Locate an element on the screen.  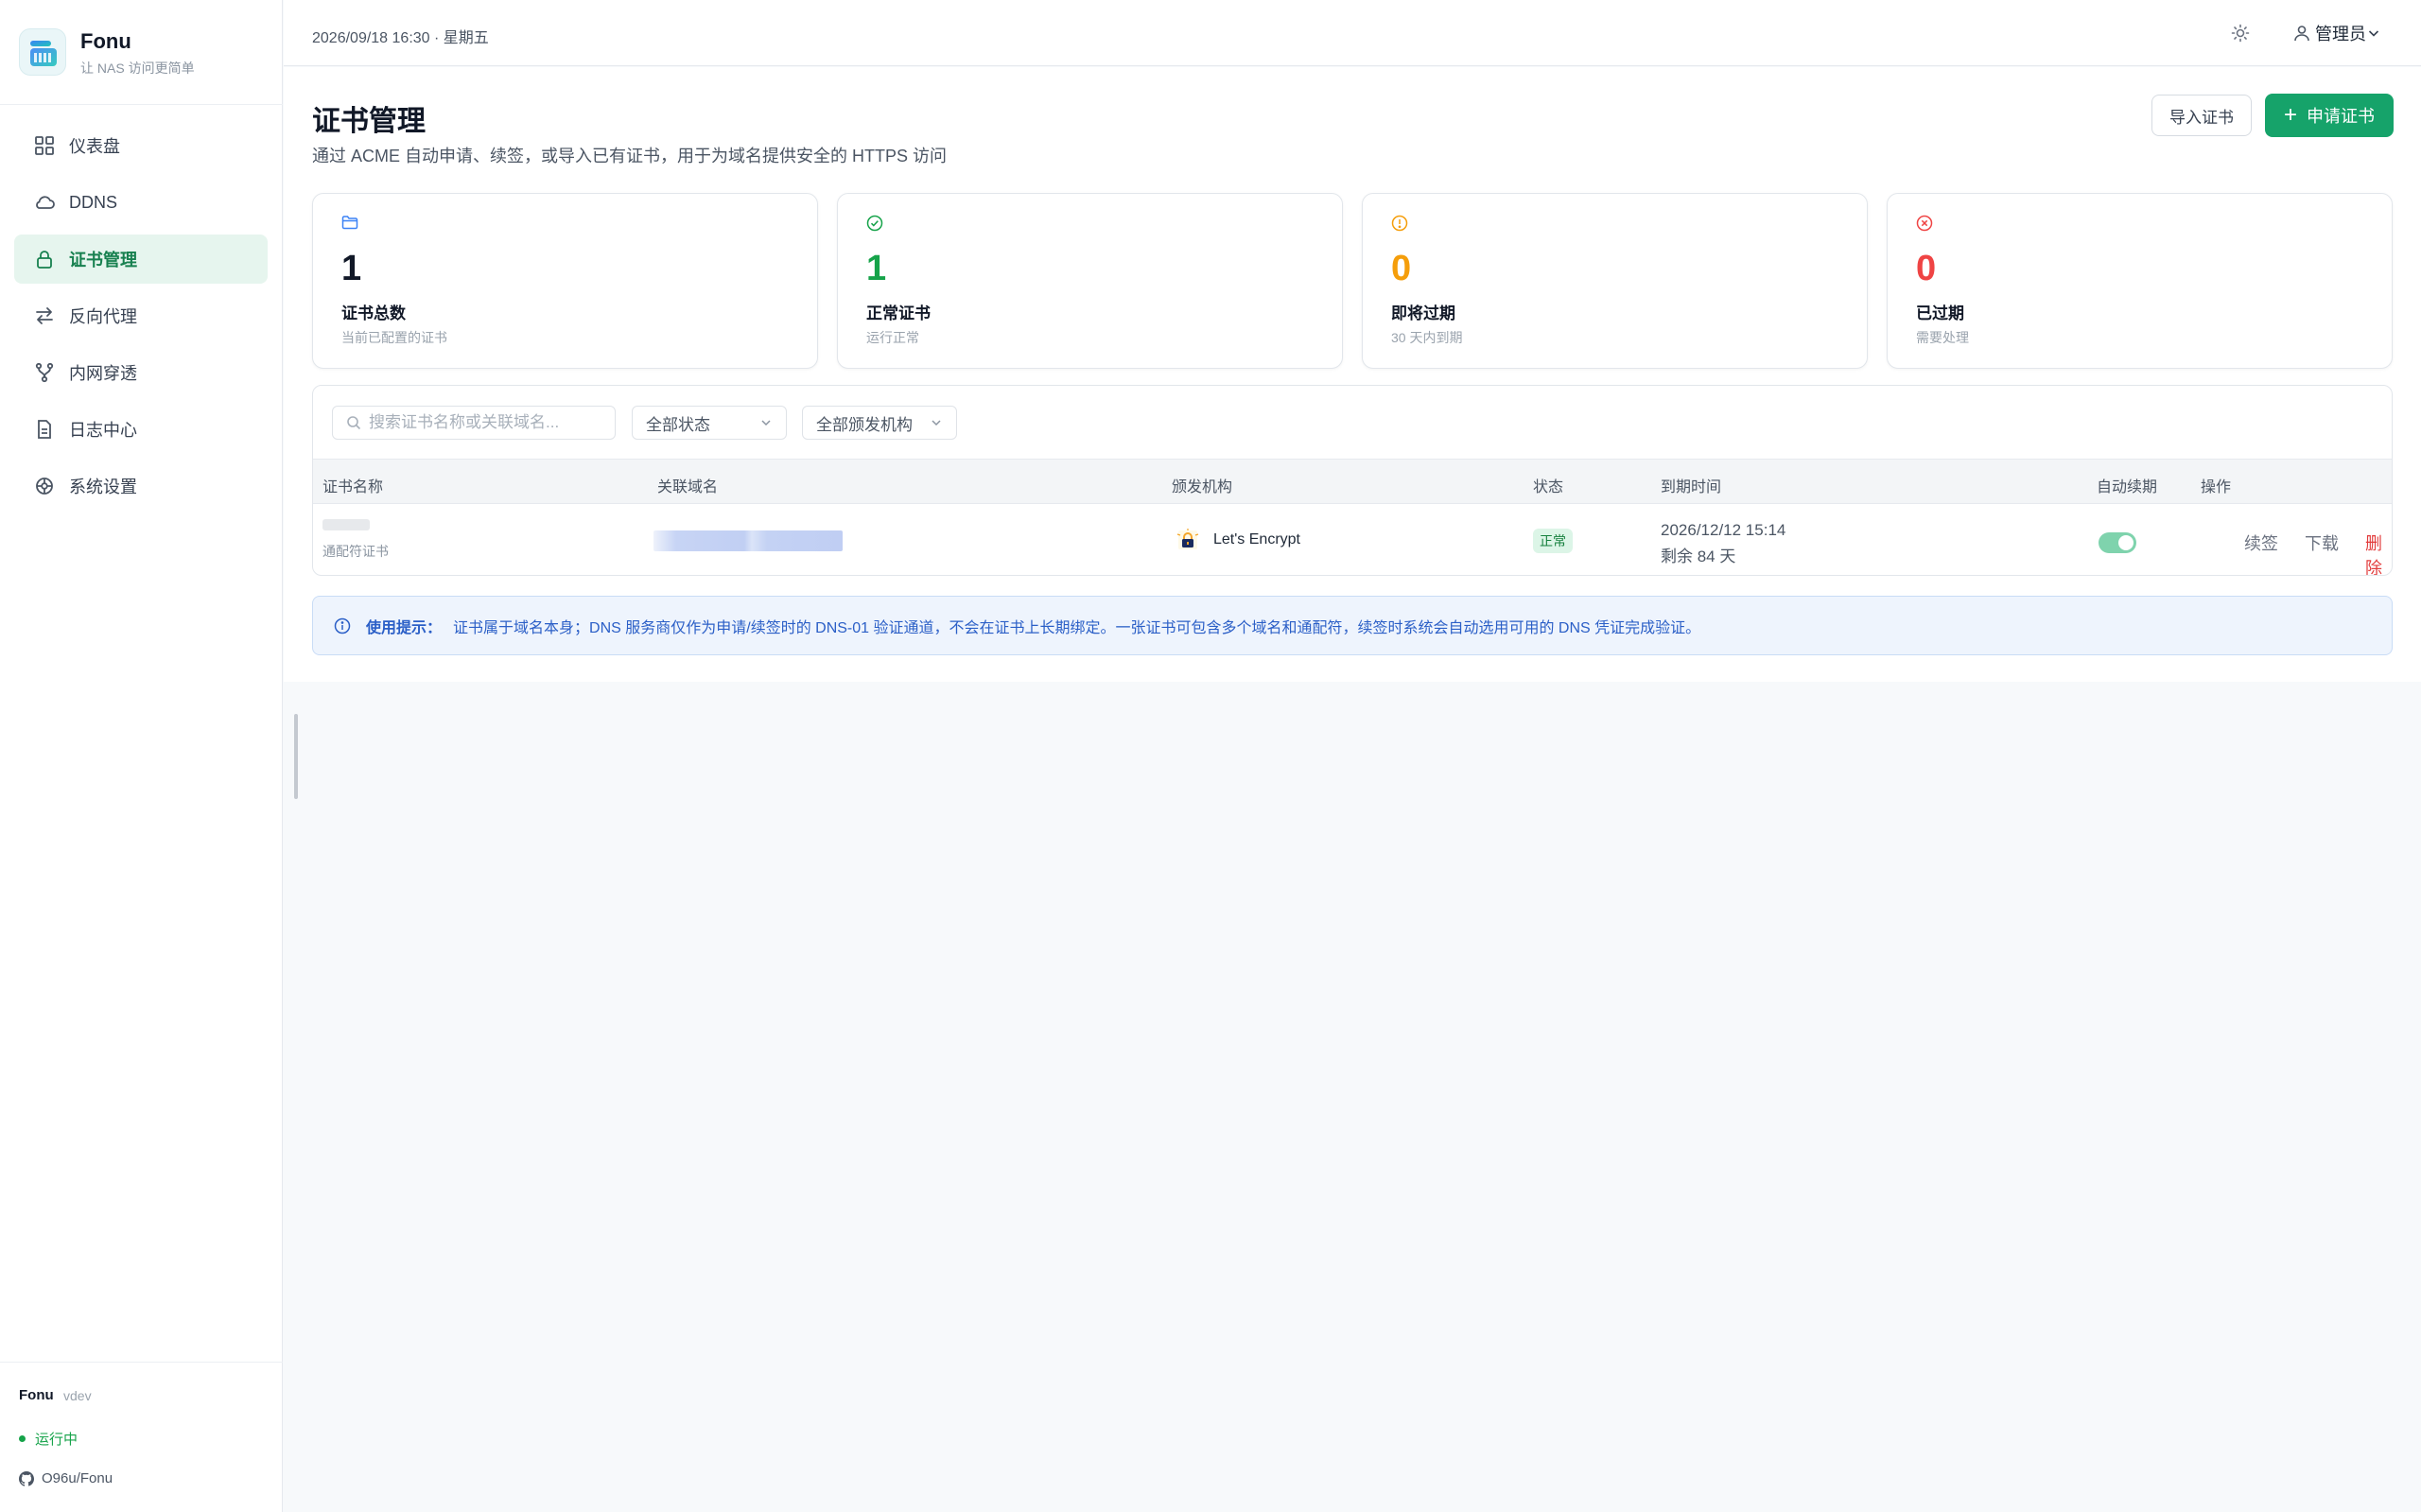
theme-toggle-button is located at coordinates (2240, 33).